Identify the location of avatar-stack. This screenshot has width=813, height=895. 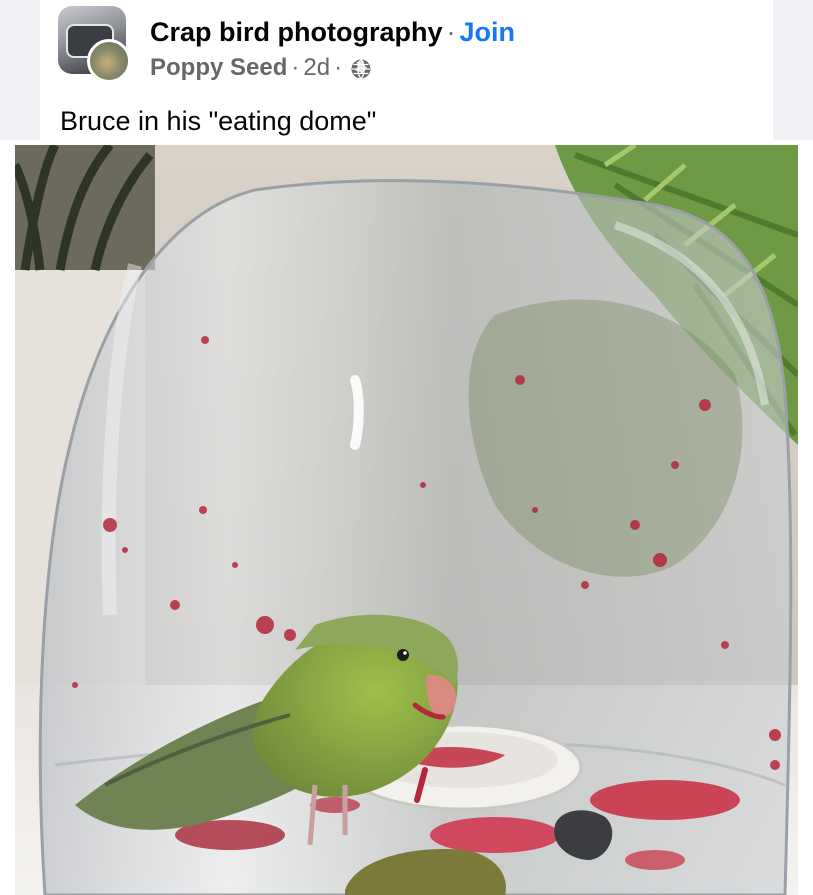
(98, 44).